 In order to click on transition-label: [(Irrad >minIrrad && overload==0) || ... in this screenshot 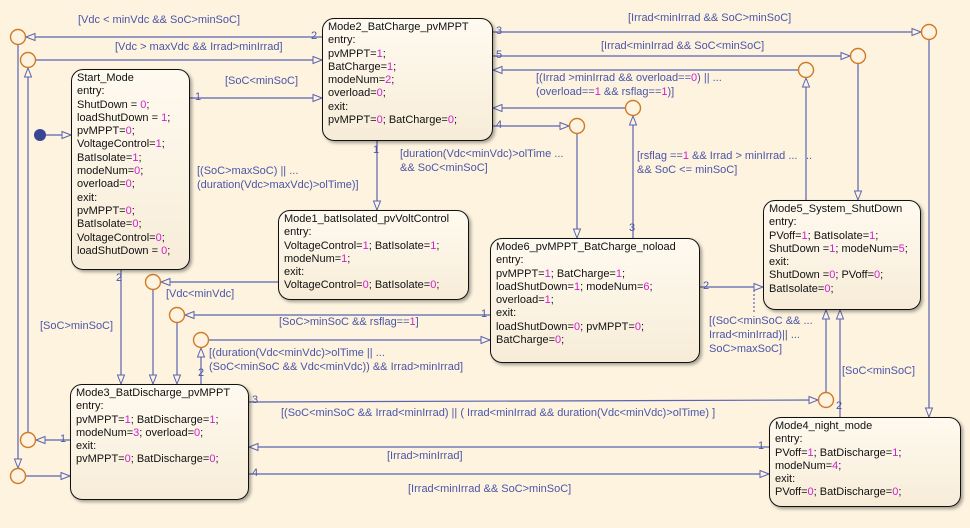, I will do `click(629, 79)`.